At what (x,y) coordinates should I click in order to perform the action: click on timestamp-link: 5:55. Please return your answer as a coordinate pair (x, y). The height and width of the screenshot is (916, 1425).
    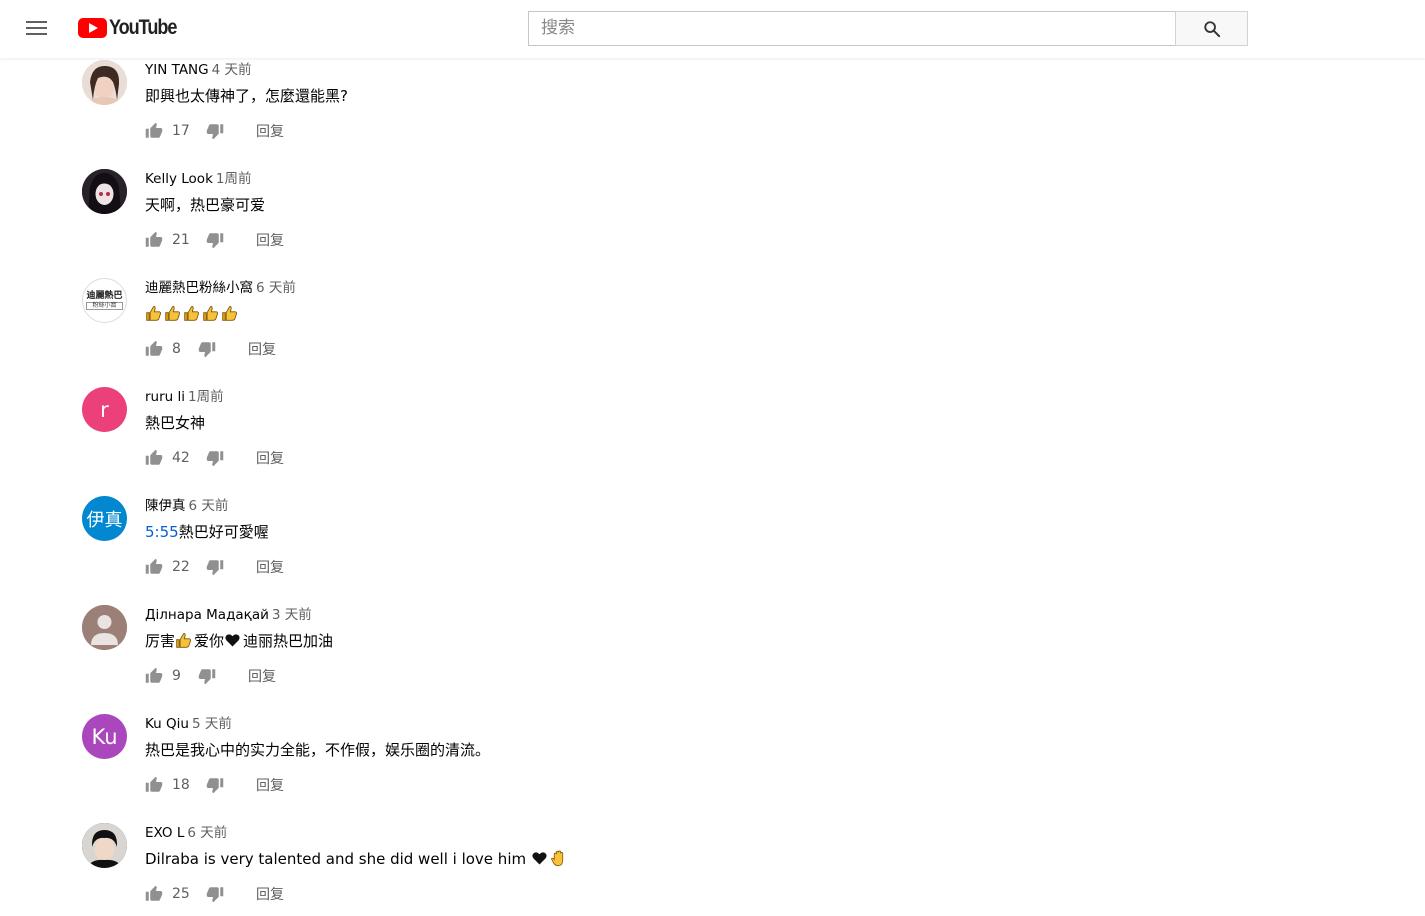
    Looking at the image, I should click on (162, 532).